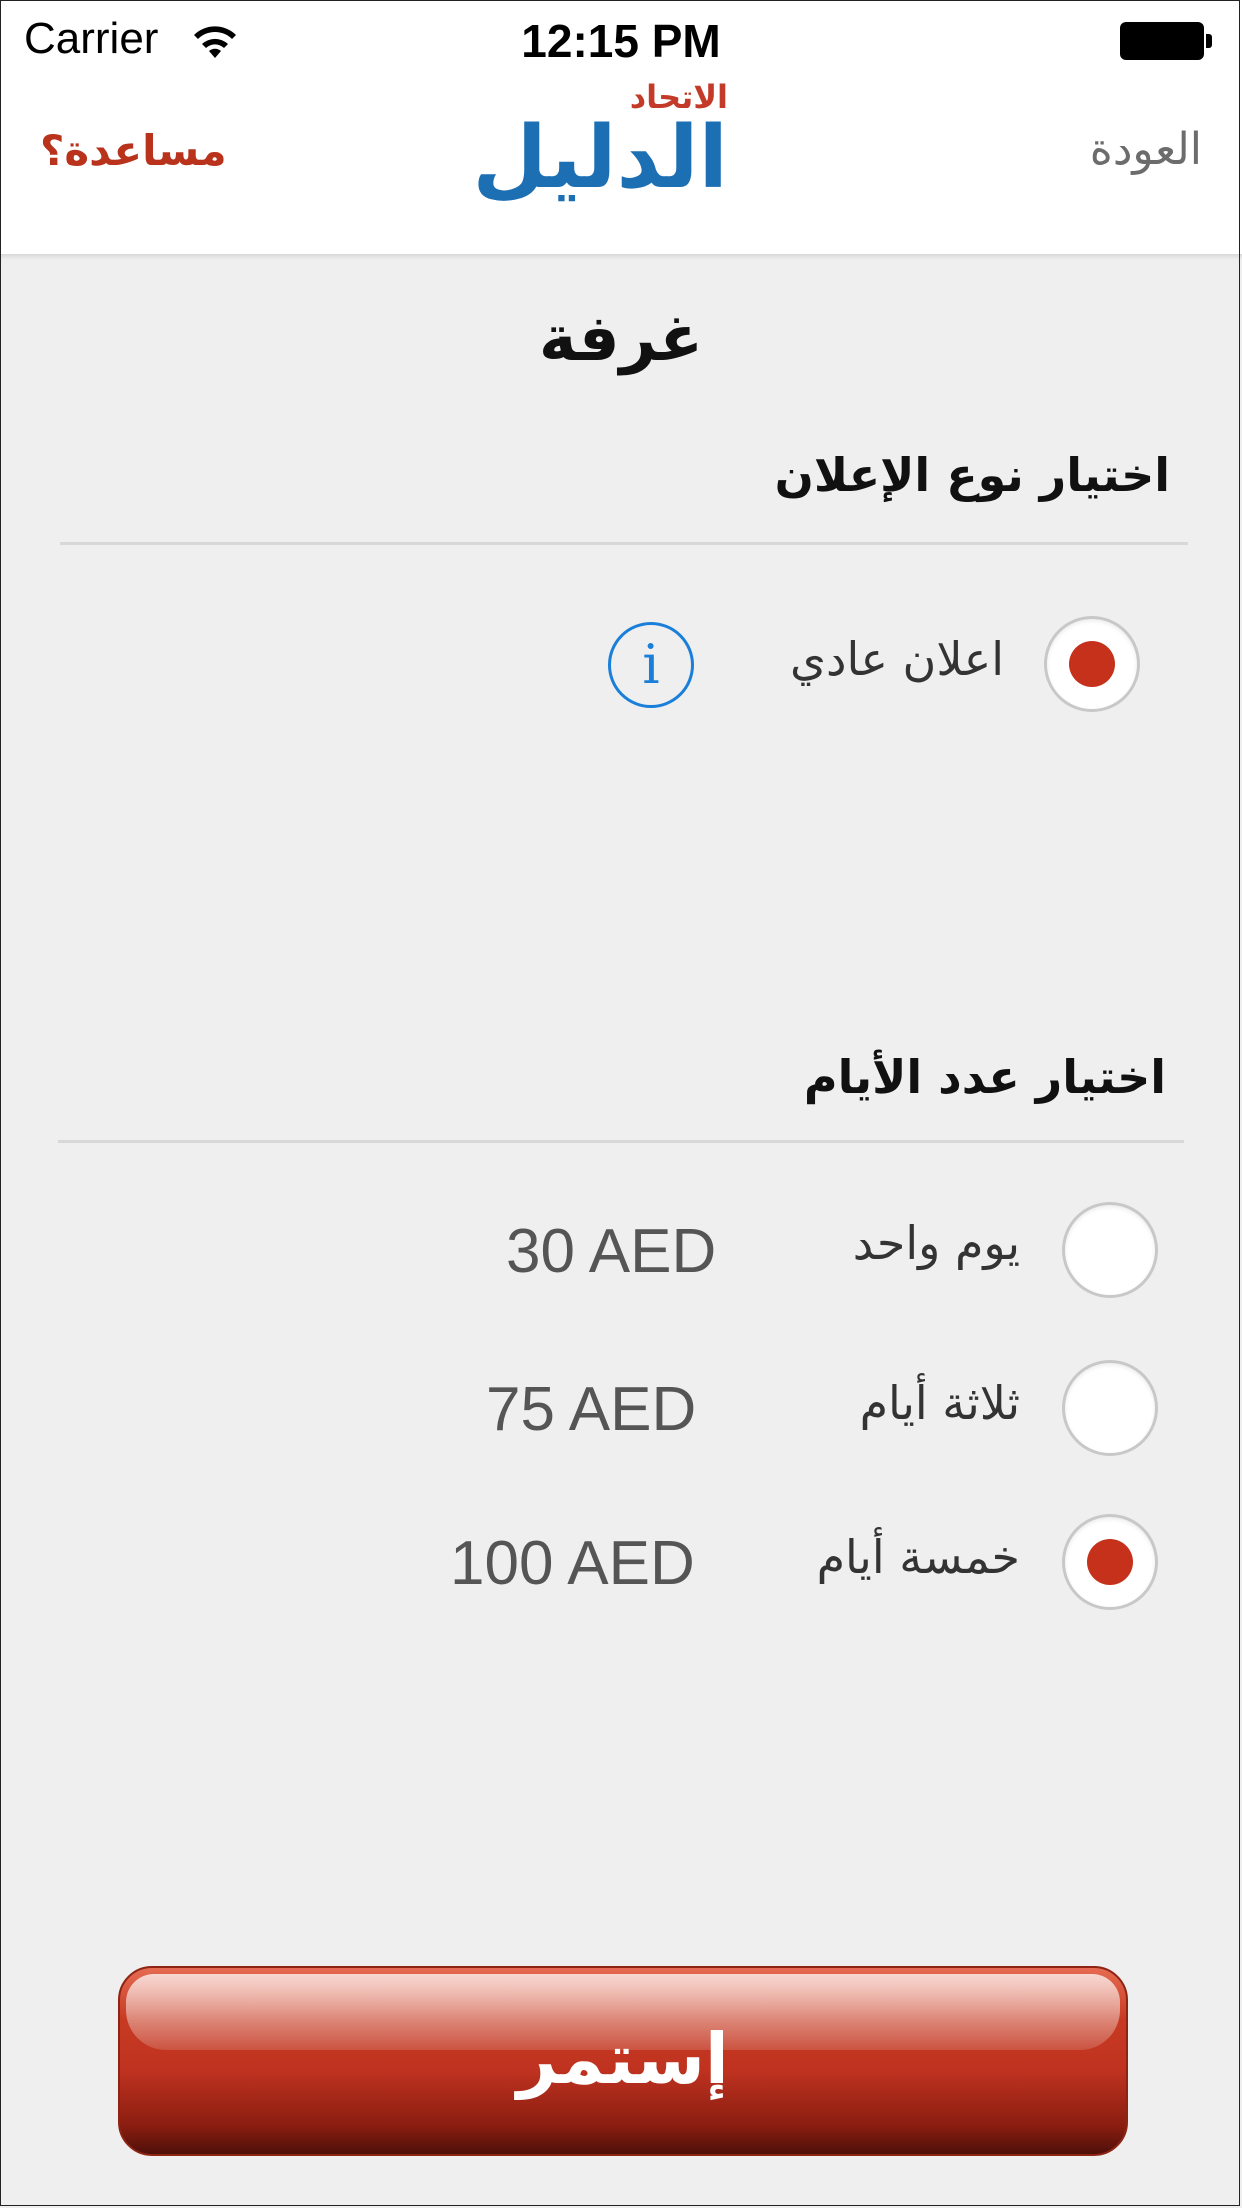  I want to click on help-button: مساعدة؟, so click(133, 150).